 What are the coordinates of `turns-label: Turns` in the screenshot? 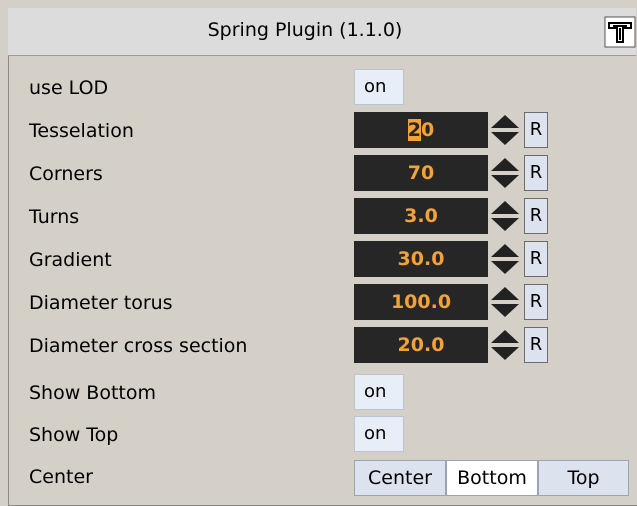 It's located at (54, 217).